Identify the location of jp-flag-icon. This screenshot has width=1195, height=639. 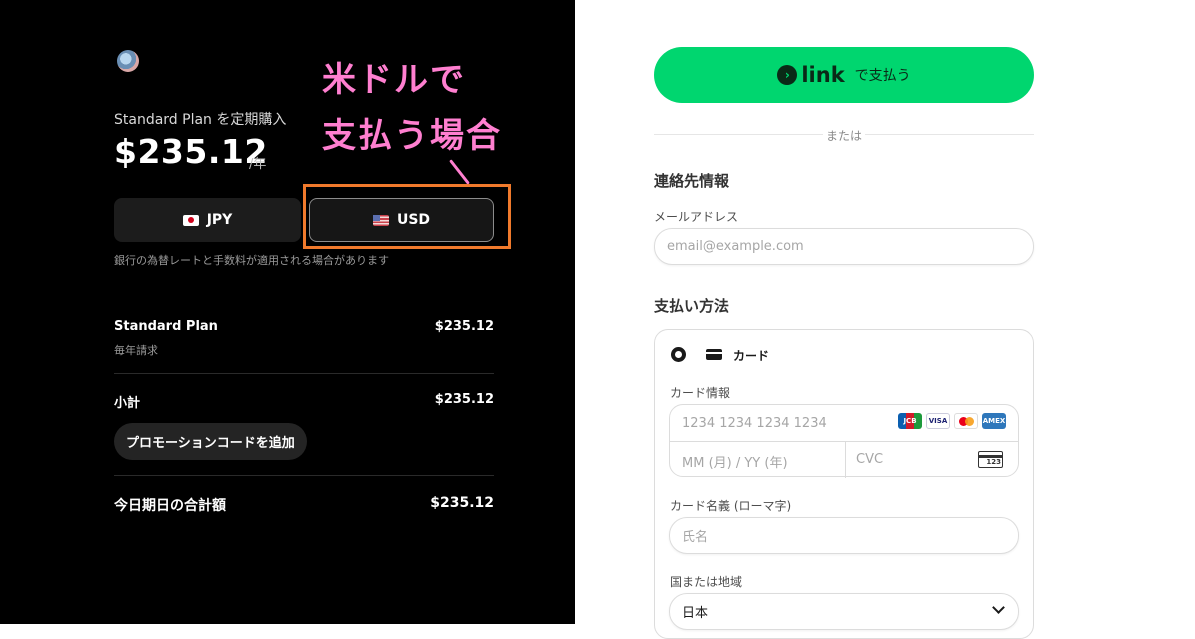
(190, 220).